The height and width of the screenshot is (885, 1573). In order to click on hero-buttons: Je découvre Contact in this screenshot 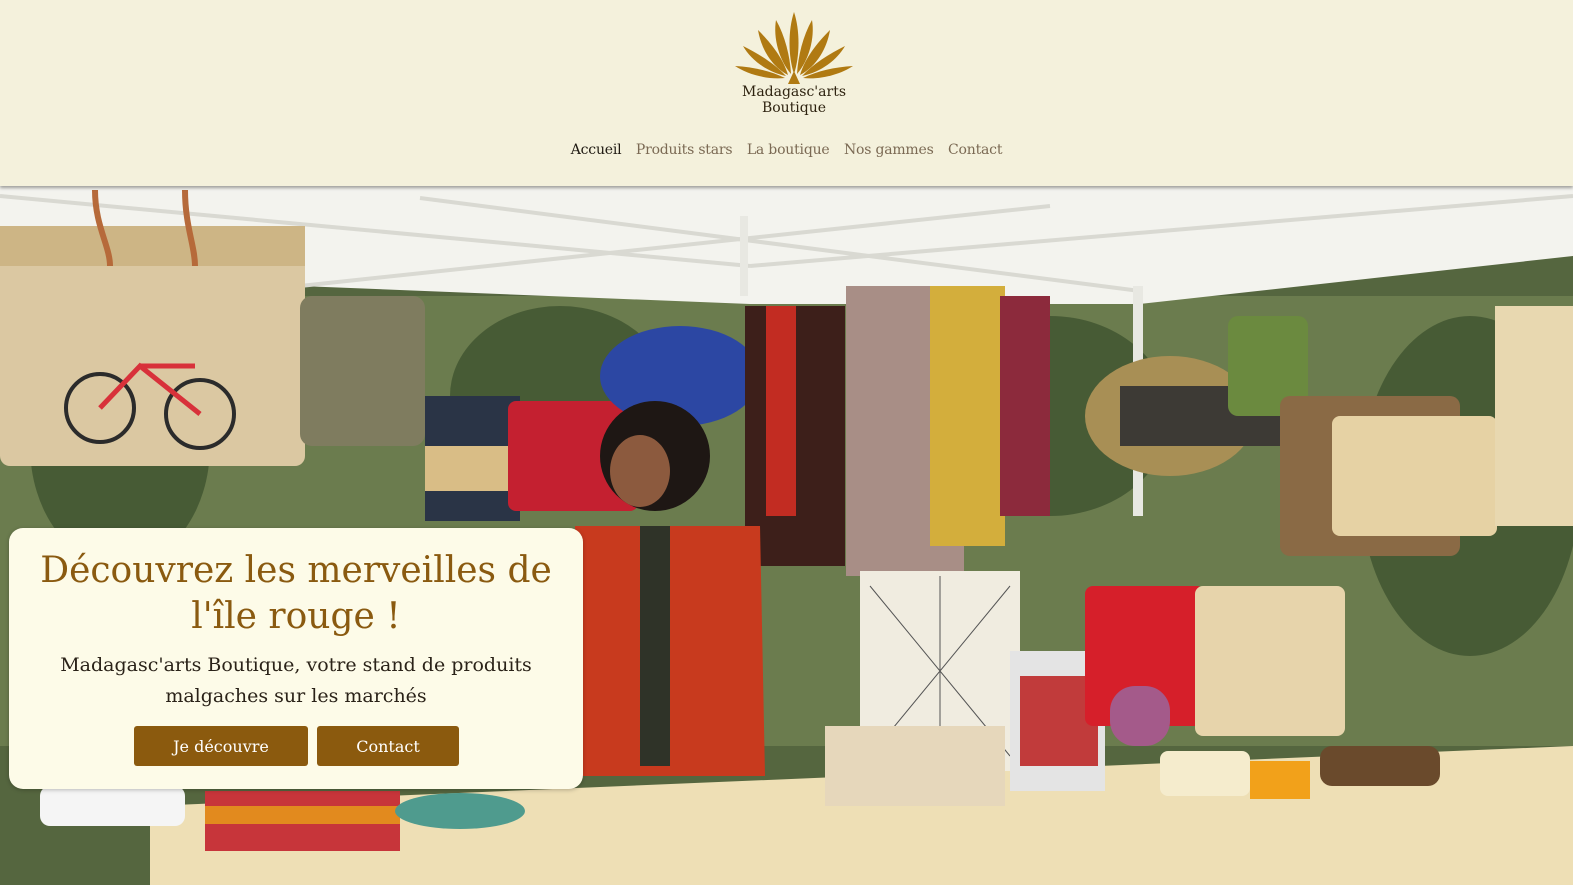, I will do `click(296, 746)`.